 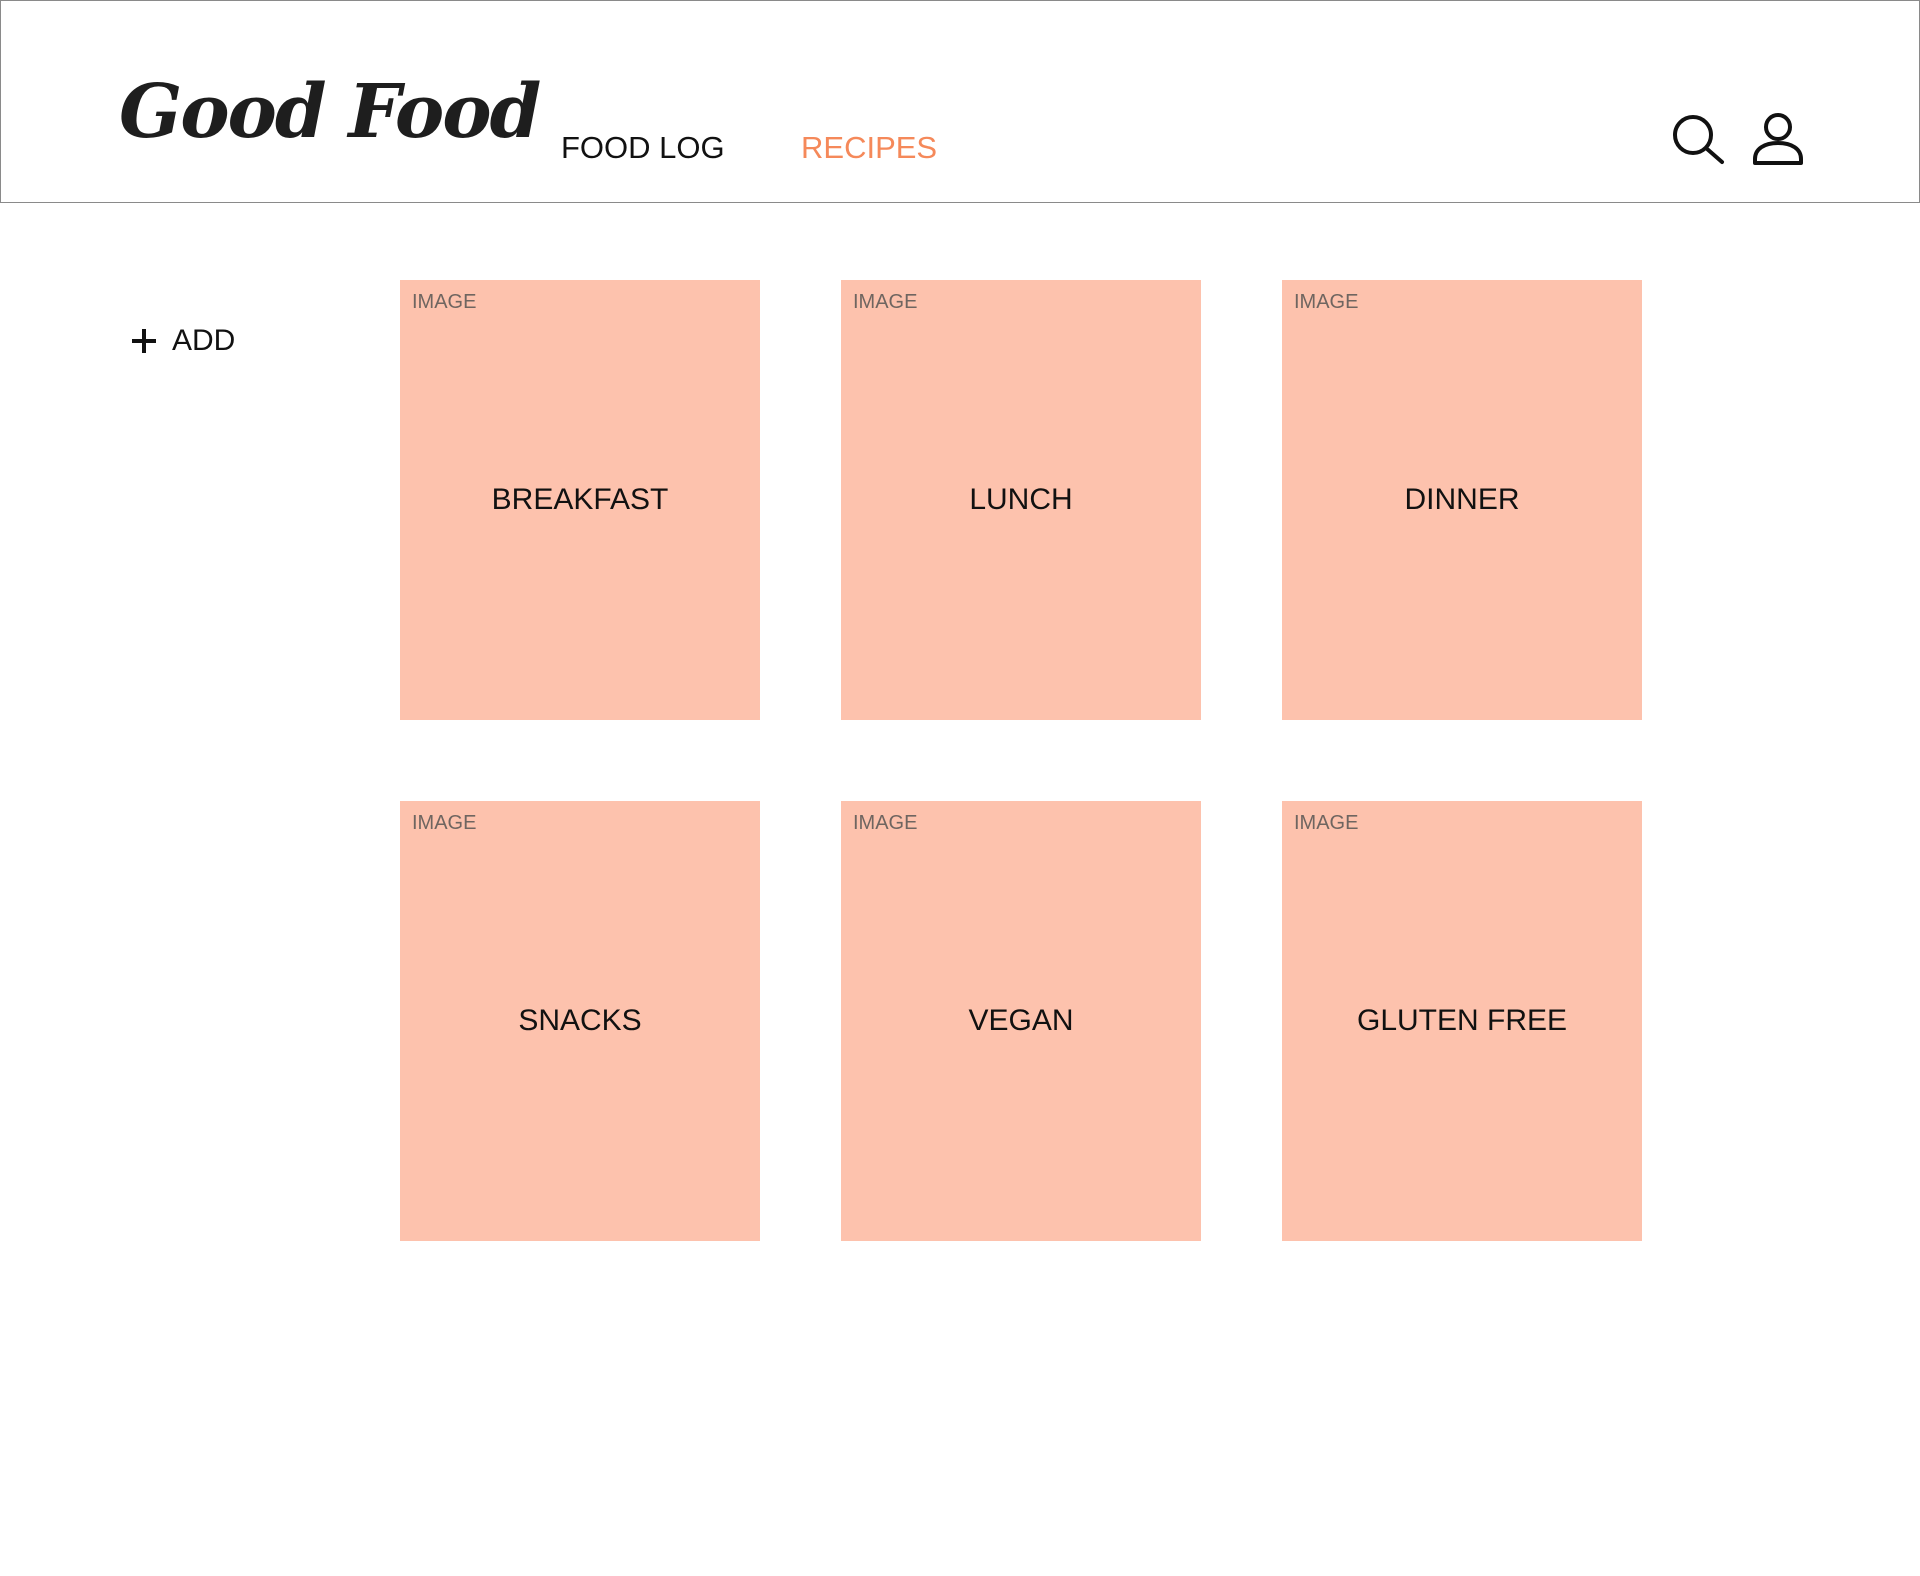 What do you see at coordinates (144, 341) in the screenshot?
I see `plus-icon` at bounding box center [144, 341].